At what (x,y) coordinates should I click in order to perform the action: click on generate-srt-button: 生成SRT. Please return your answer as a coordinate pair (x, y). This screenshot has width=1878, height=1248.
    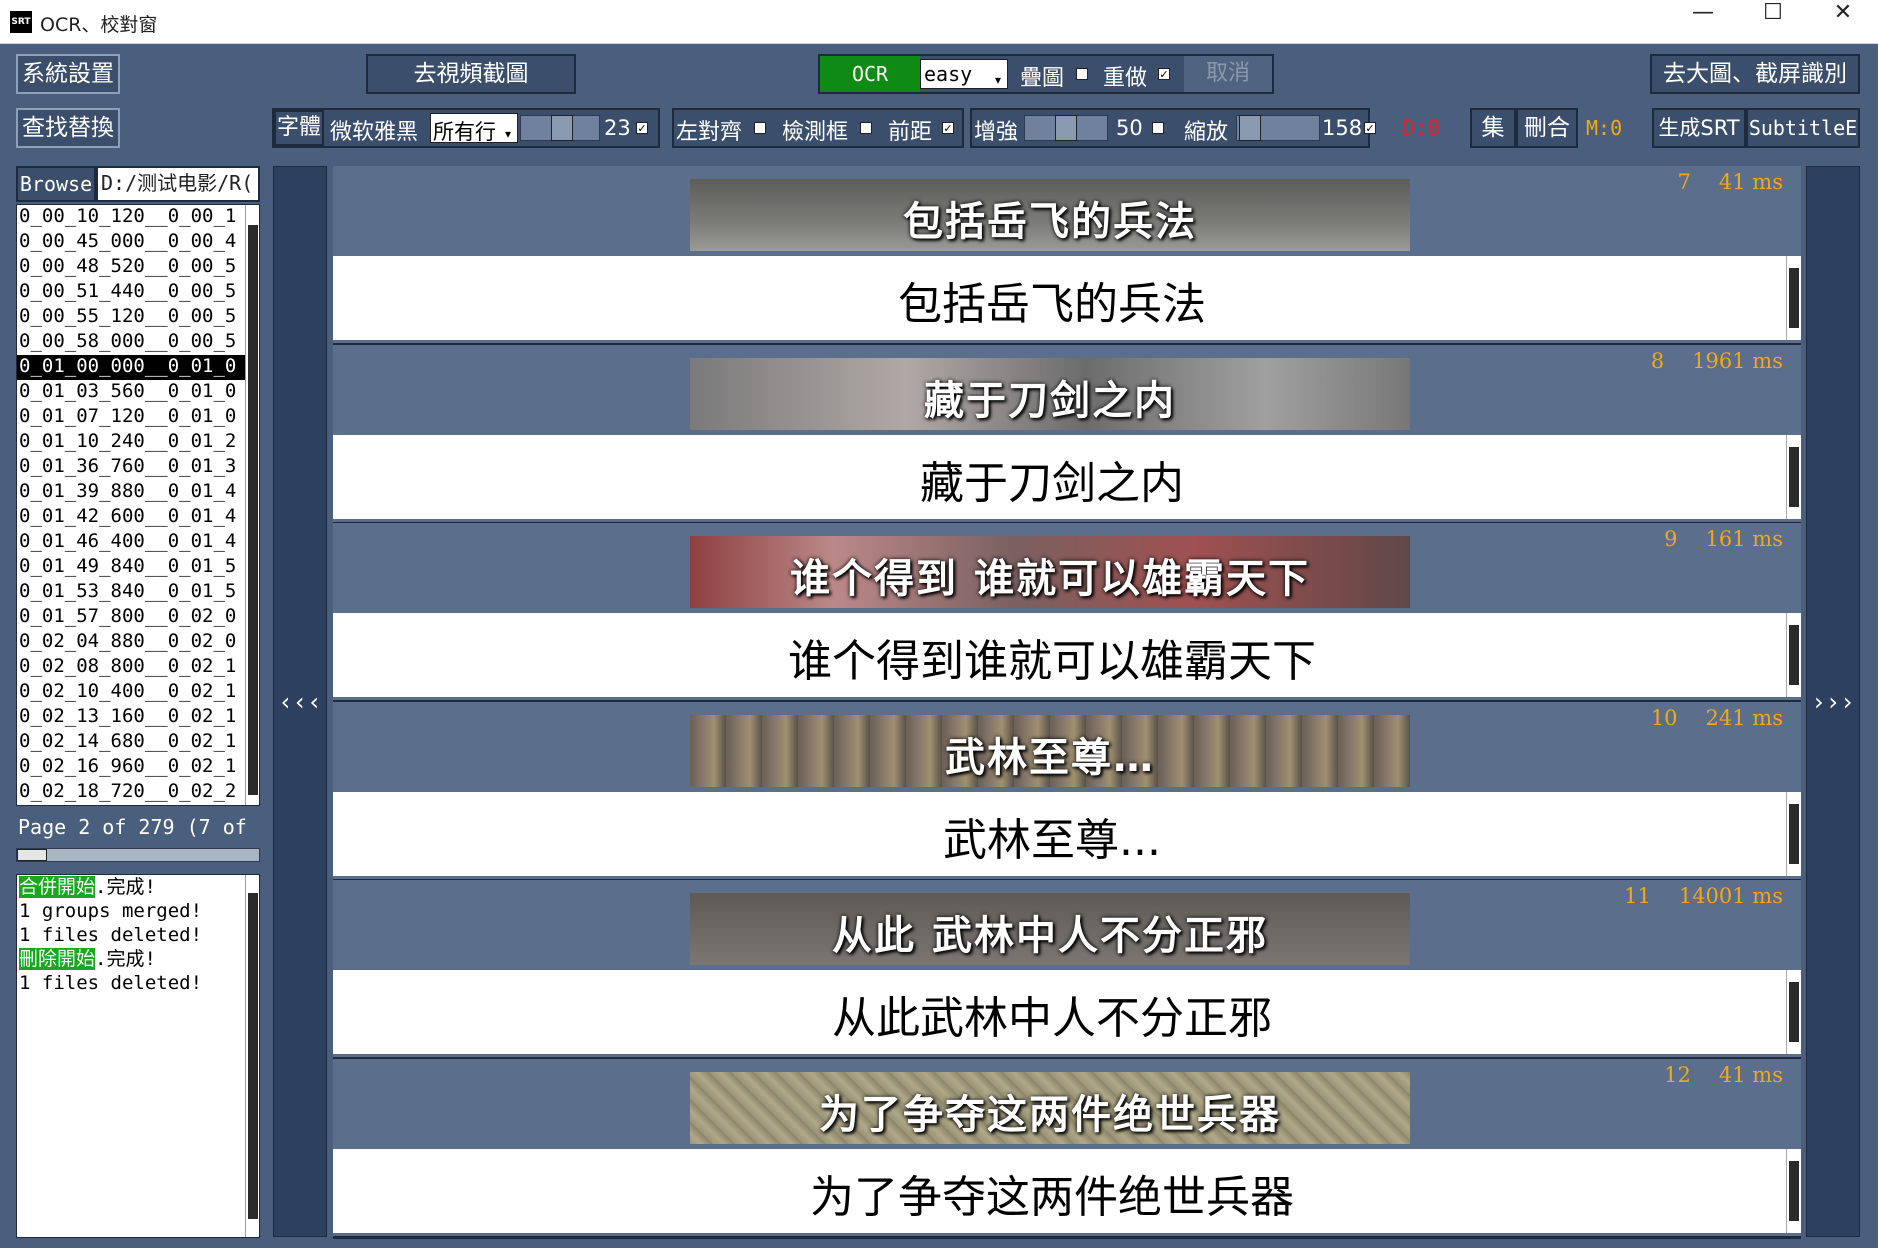
    Looking at the image, I should click on (1699, 128).